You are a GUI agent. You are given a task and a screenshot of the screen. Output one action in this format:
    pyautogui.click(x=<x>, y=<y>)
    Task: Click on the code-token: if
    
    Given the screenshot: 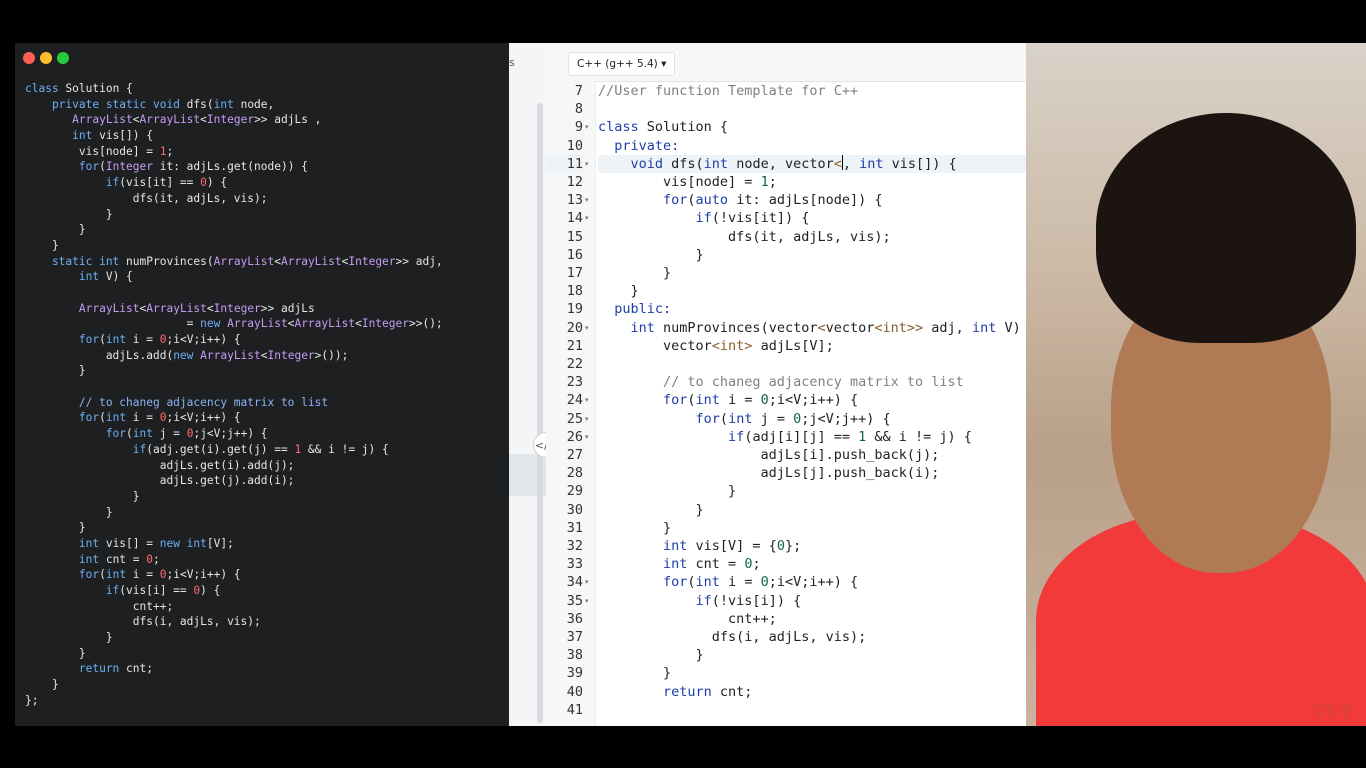 What is the action you would take?
    pyautogui.click(x=72, y=590)
    